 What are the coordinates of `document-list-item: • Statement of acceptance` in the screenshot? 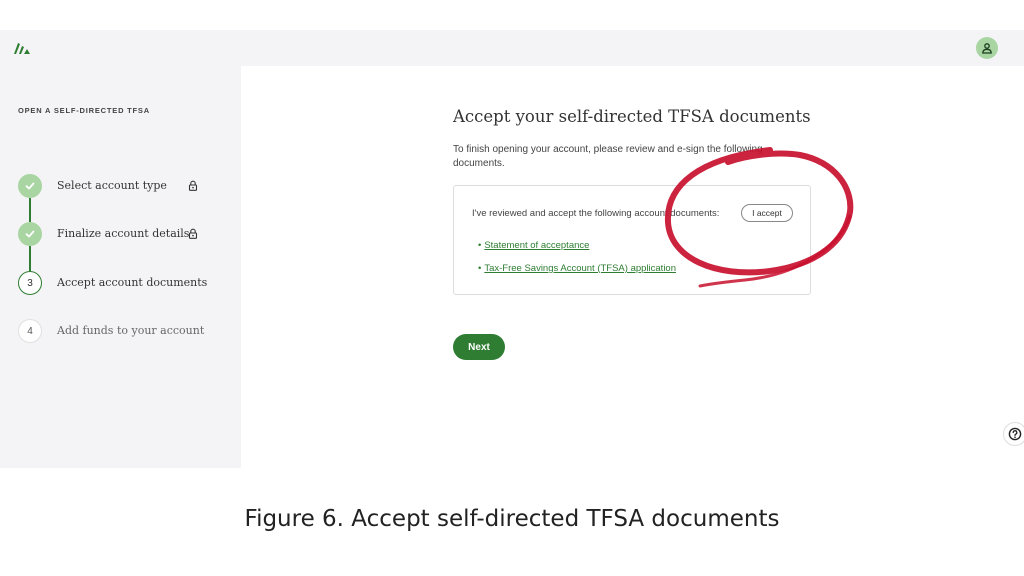 It's located at (533, 245).